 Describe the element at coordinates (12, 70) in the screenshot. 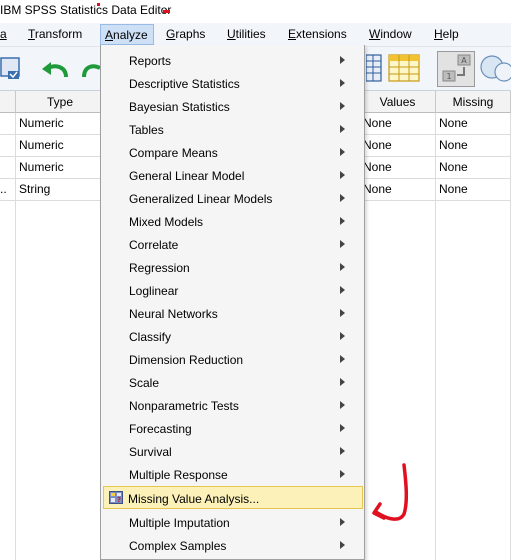

I see `data-editor-icon` at that location.